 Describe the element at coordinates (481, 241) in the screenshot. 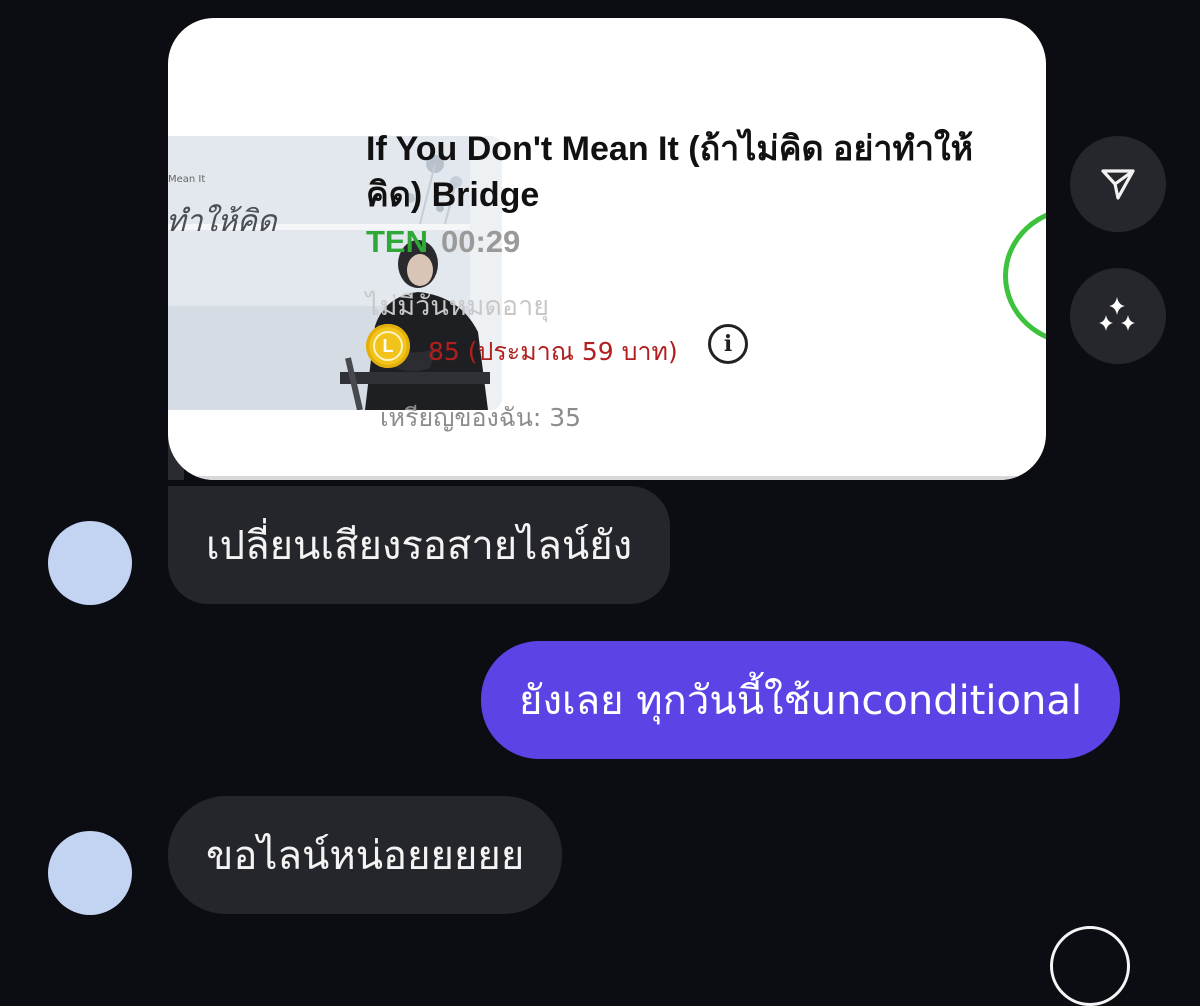

I see `song-duration: 00:29` at that location.